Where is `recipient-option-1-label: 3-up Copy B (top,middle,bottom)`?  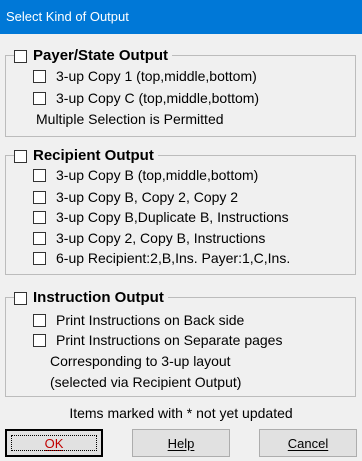
recipient-option-1-label: 3-up Copy B (top,middle,bottom) is located at coordinates (157, 175).